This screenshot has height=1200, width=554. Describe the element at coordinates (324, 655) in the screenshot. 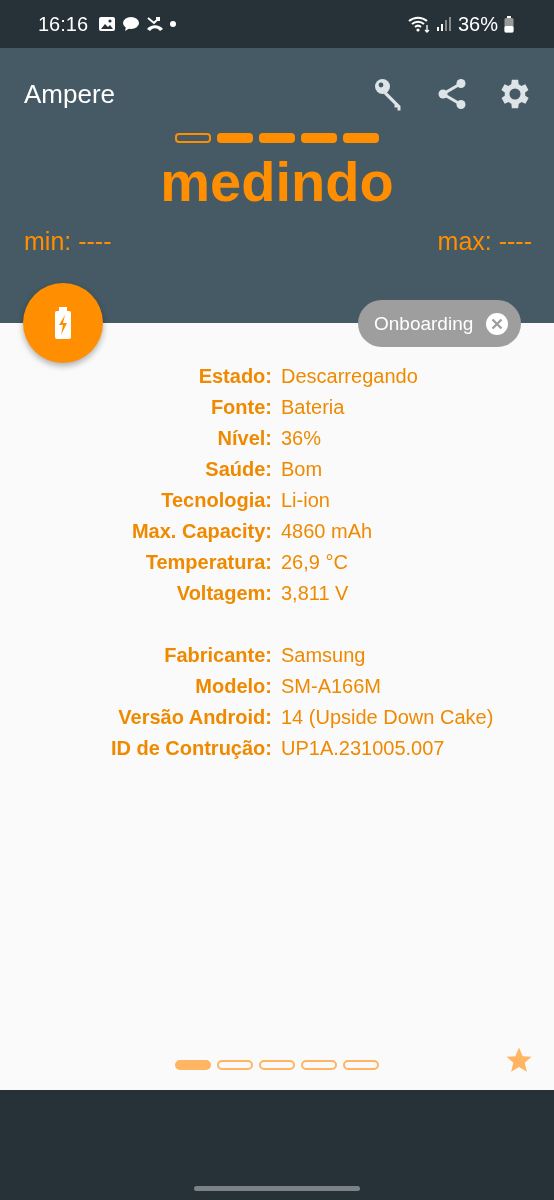

I see `info-value: Samsung` at that location.